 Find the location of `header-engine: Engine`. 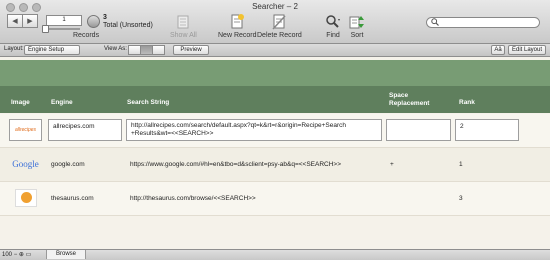

header-engine: Engine is located at coordinates (62, 102).